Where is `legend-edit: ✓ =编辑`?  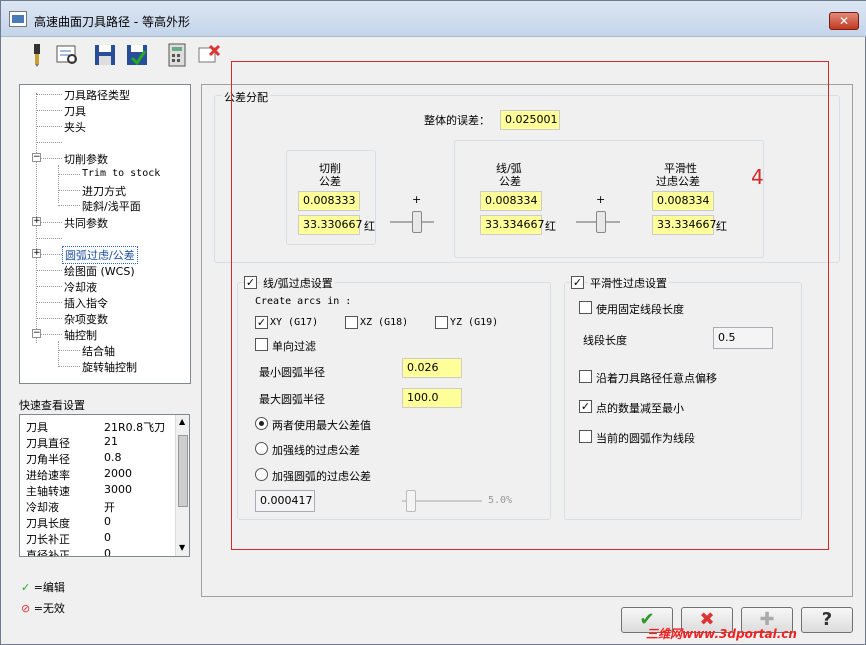 legend-edit: ✓ =编辑 is located at coordinates (43, 587).